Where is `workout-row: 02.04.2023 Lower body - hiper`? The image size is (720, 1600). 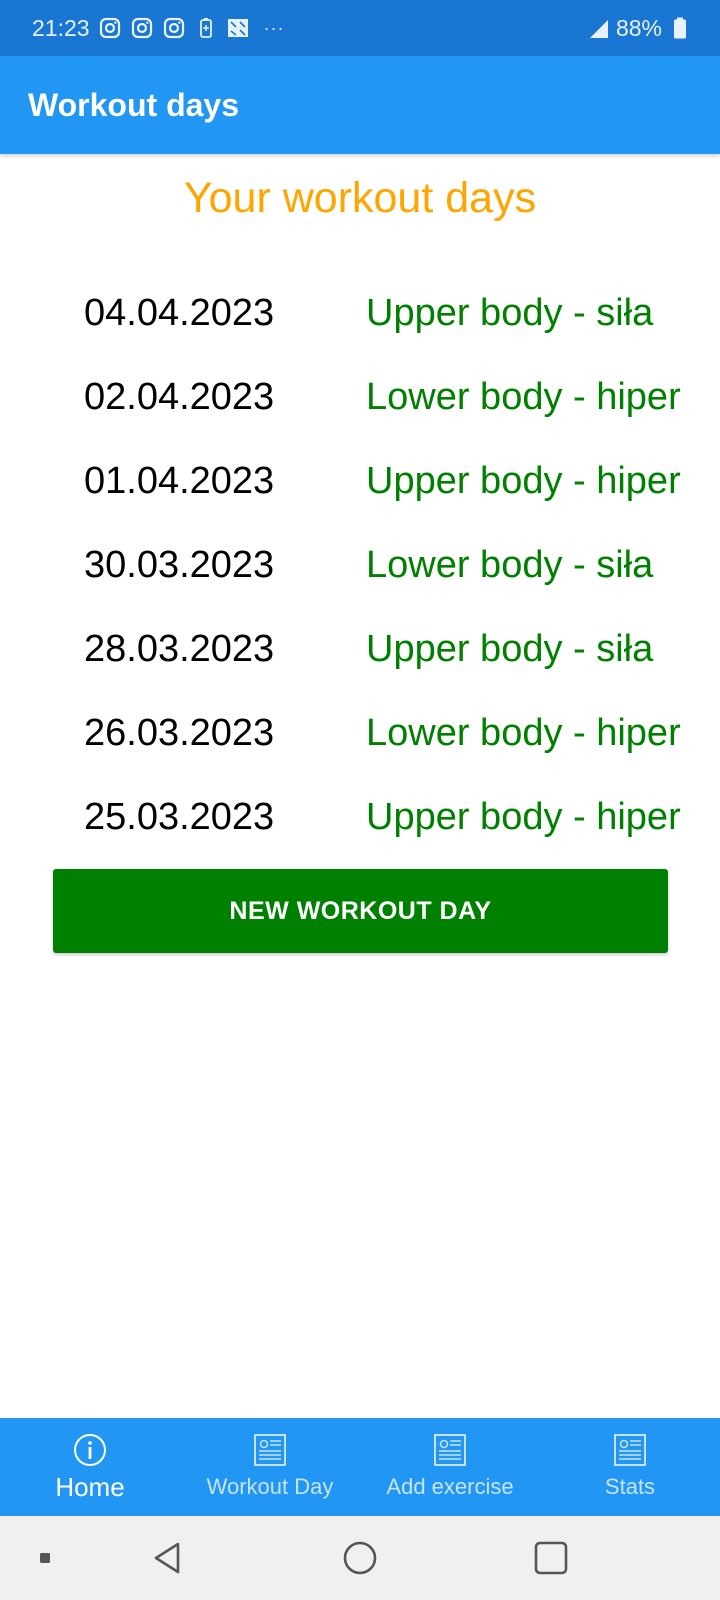 workout-row: 02.04.2023 Lower body - hiper is located at coordinates (360, 408).